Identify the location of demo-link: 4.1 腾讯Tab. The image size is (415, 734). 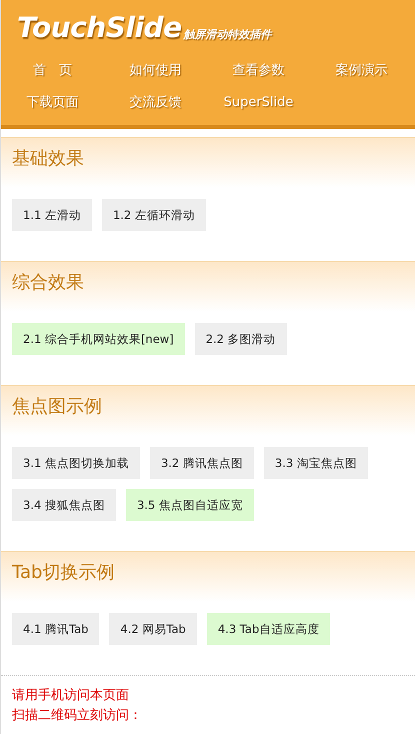
(56, 629).